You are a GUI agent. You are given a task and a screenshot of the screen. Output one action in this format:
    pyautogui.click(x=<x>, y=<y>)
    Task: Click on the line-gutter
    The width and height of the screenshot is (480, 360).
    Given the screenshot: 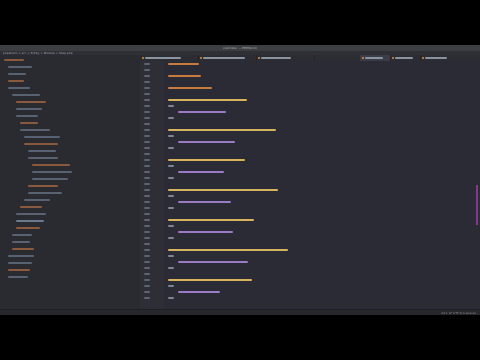 What is the action you would take?
    pyautogui.click(x=152, y=185)
    